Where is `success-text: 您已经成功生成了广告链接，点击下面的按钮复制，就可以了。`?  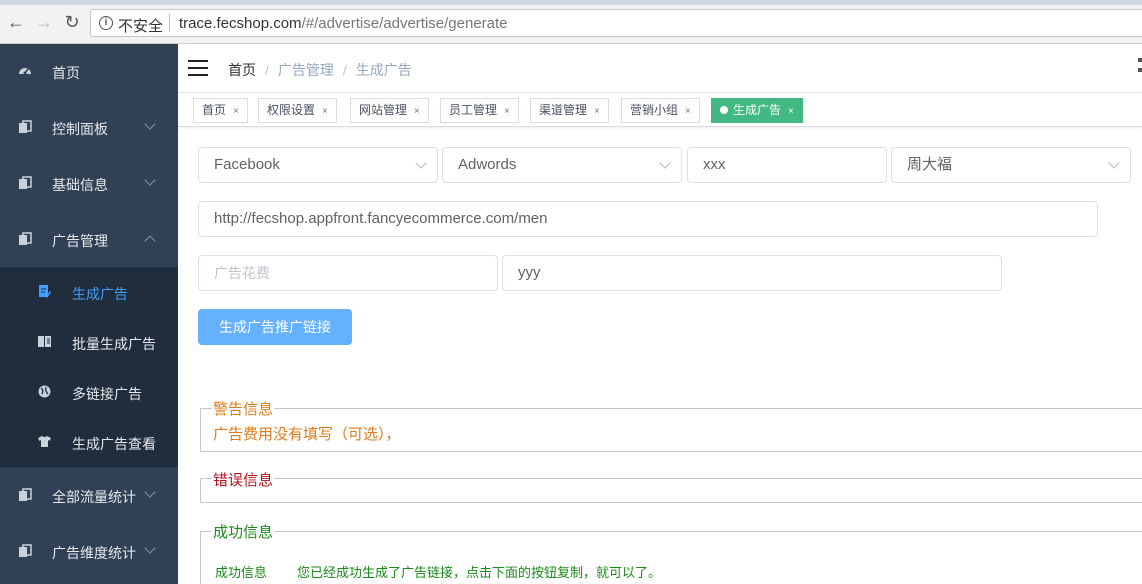
success-text: 您已经成功生成了广告链接，点击下面的按钮复制，就可以了。 is located at coordinates (479, 572).